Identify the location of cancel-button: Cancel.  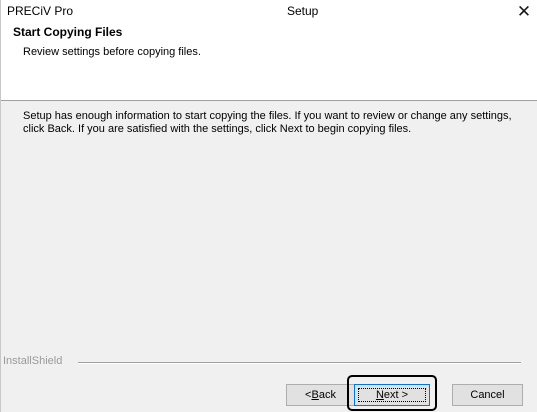
(487, 395).